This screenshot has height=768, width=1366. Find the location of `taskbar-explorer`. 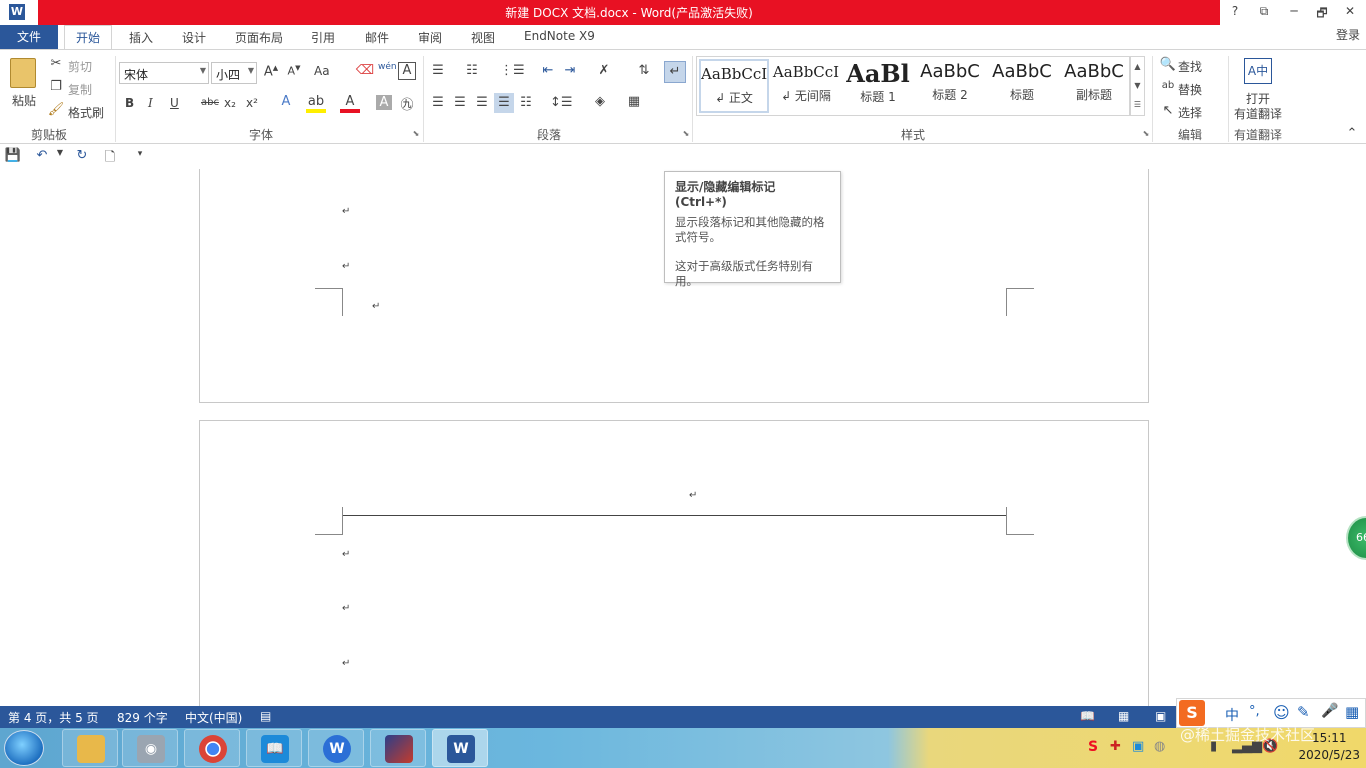

taskbar-explorer is located at coordinates (90, 748).